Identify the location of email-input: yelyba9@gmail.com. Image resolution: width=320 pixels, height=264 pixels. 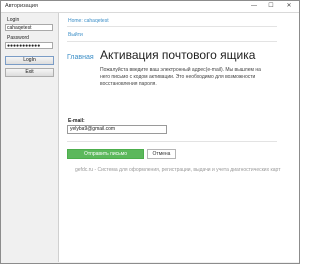
(117, 129).